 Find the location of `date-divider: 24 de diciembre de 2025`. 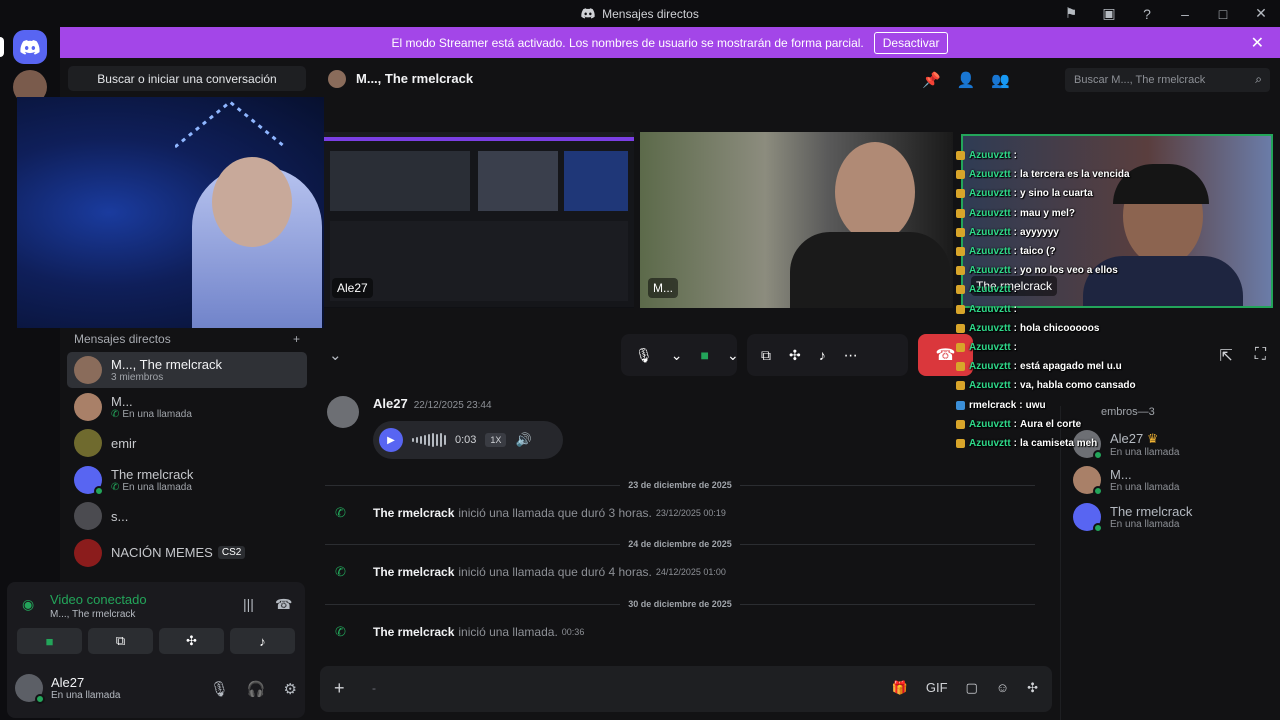

date-divider: 24 de diciembre de 2025 is located at coordinates (680, 544).